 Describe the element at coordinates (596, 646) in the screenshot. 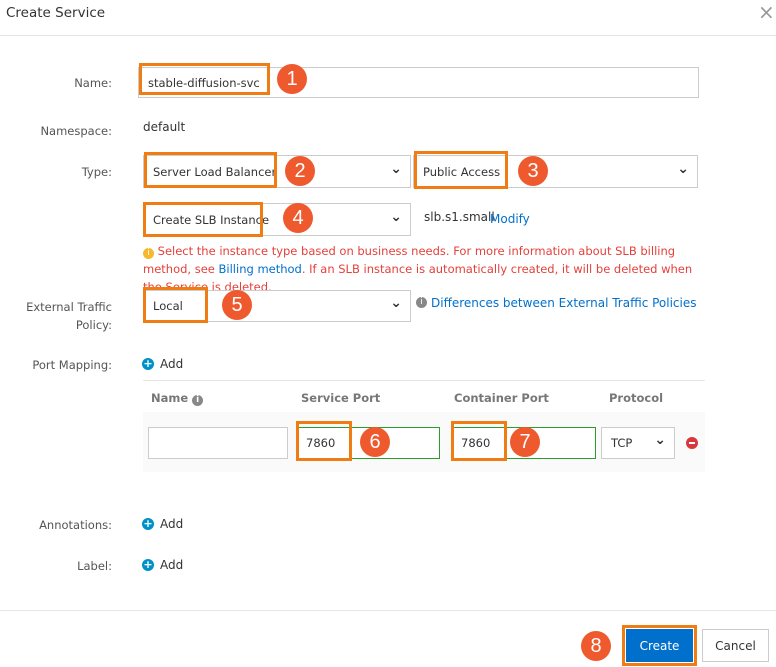

I see `step-marker-8: 8` at that location.